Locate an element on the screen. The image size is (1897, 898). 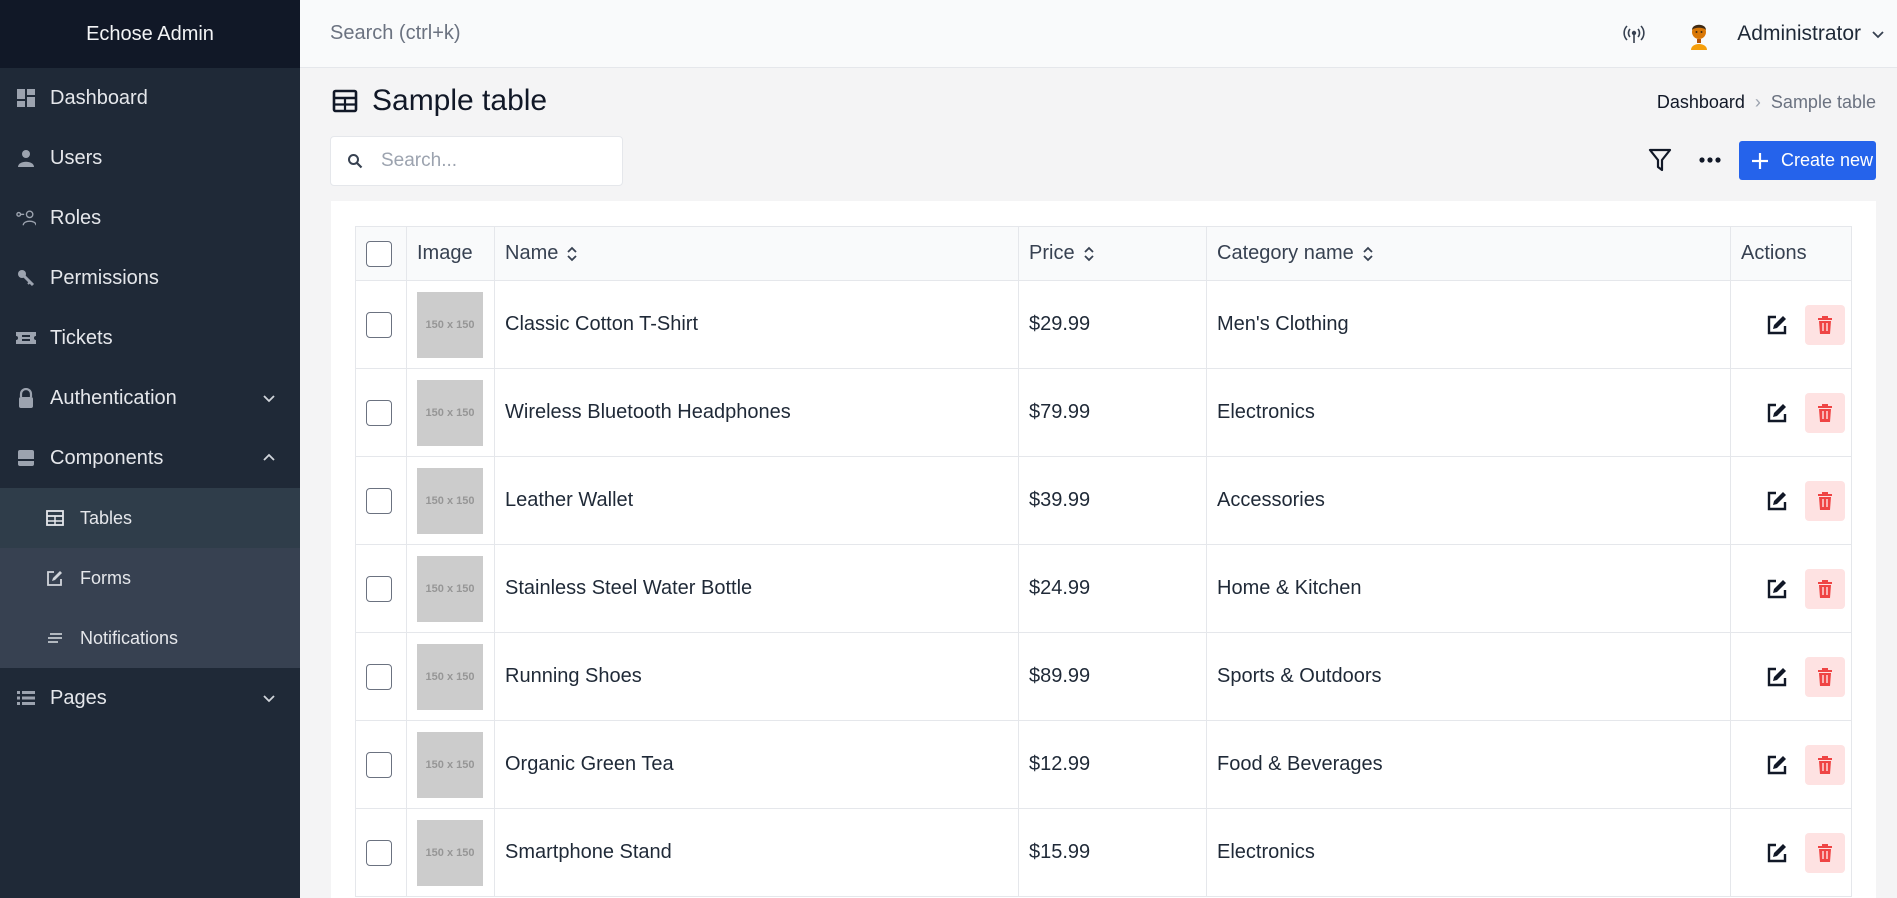
sidebar-item-permissions: Permissions is located at coordinates (150, 278).